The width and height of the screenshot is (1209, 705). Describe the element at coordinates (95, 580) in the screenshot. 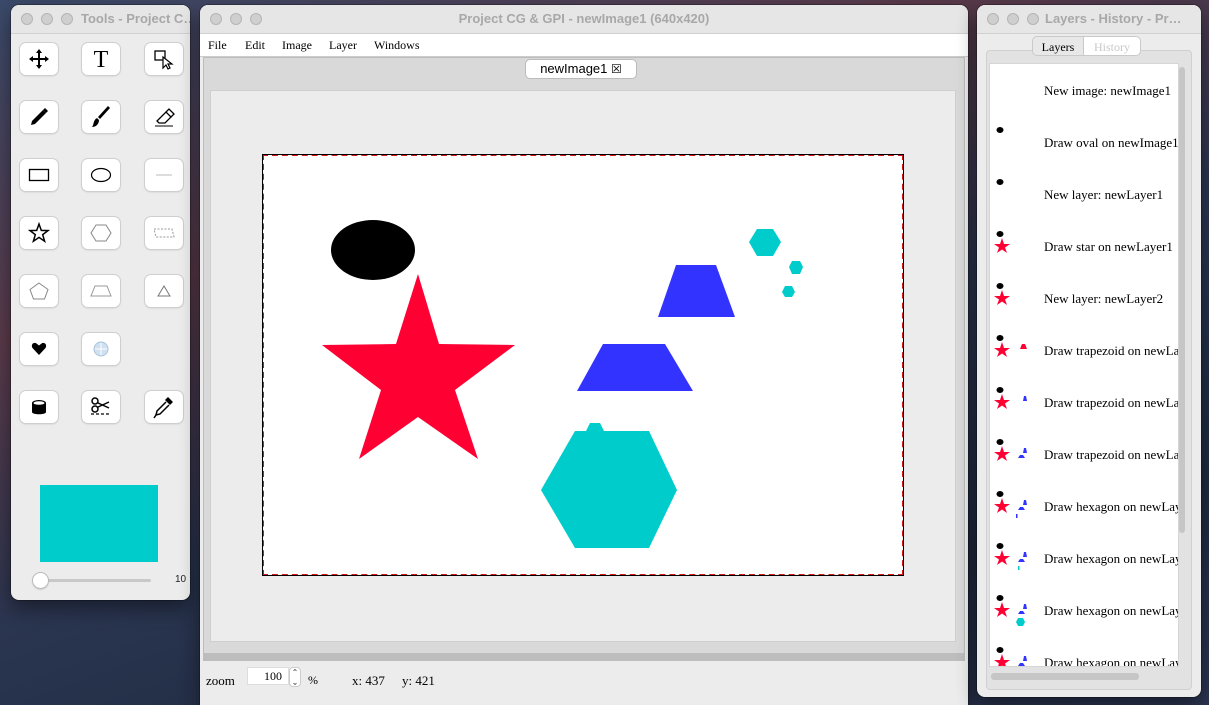

I see `brush-size-slider-track` at that location.